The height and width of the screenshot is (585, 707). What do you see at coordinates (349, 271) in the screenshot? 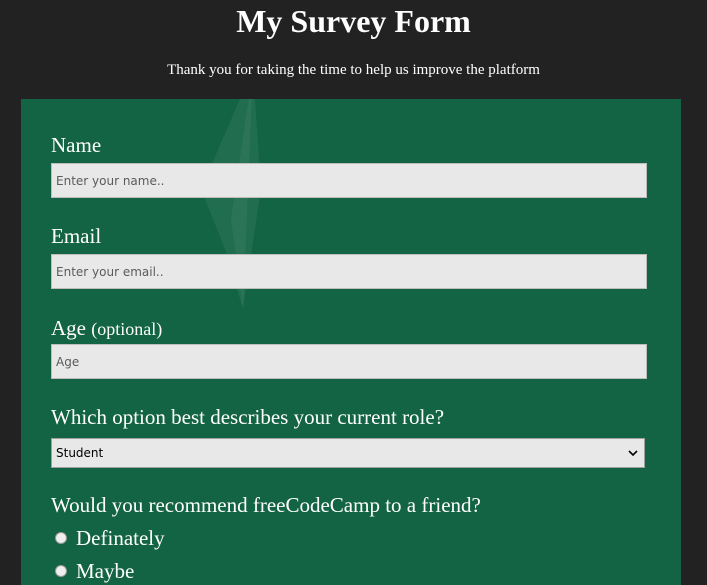
I see `email-input` at bounding box center [349, 271].